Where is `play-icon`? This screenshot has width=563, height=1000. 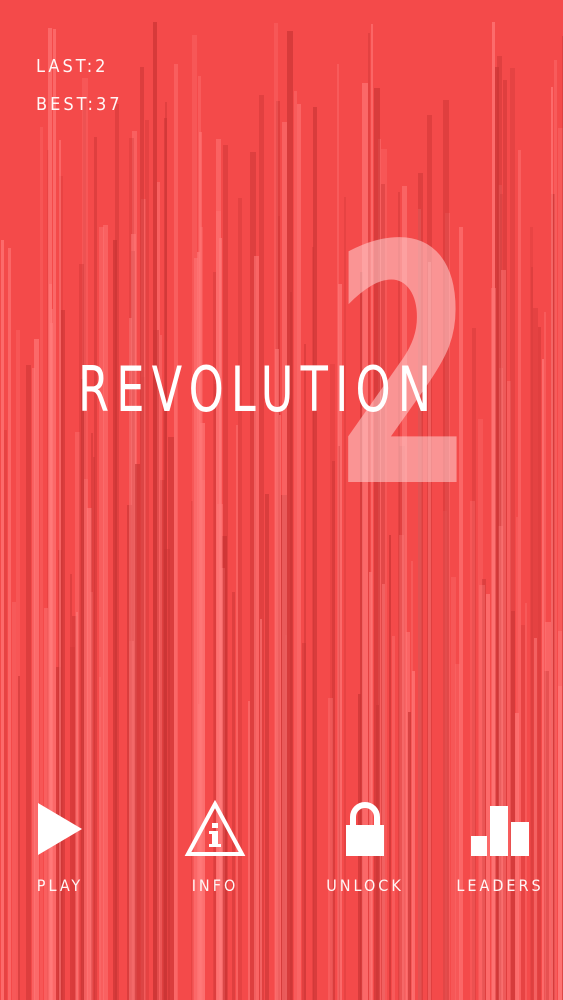 play-icon is located at coordinates (60, 829).